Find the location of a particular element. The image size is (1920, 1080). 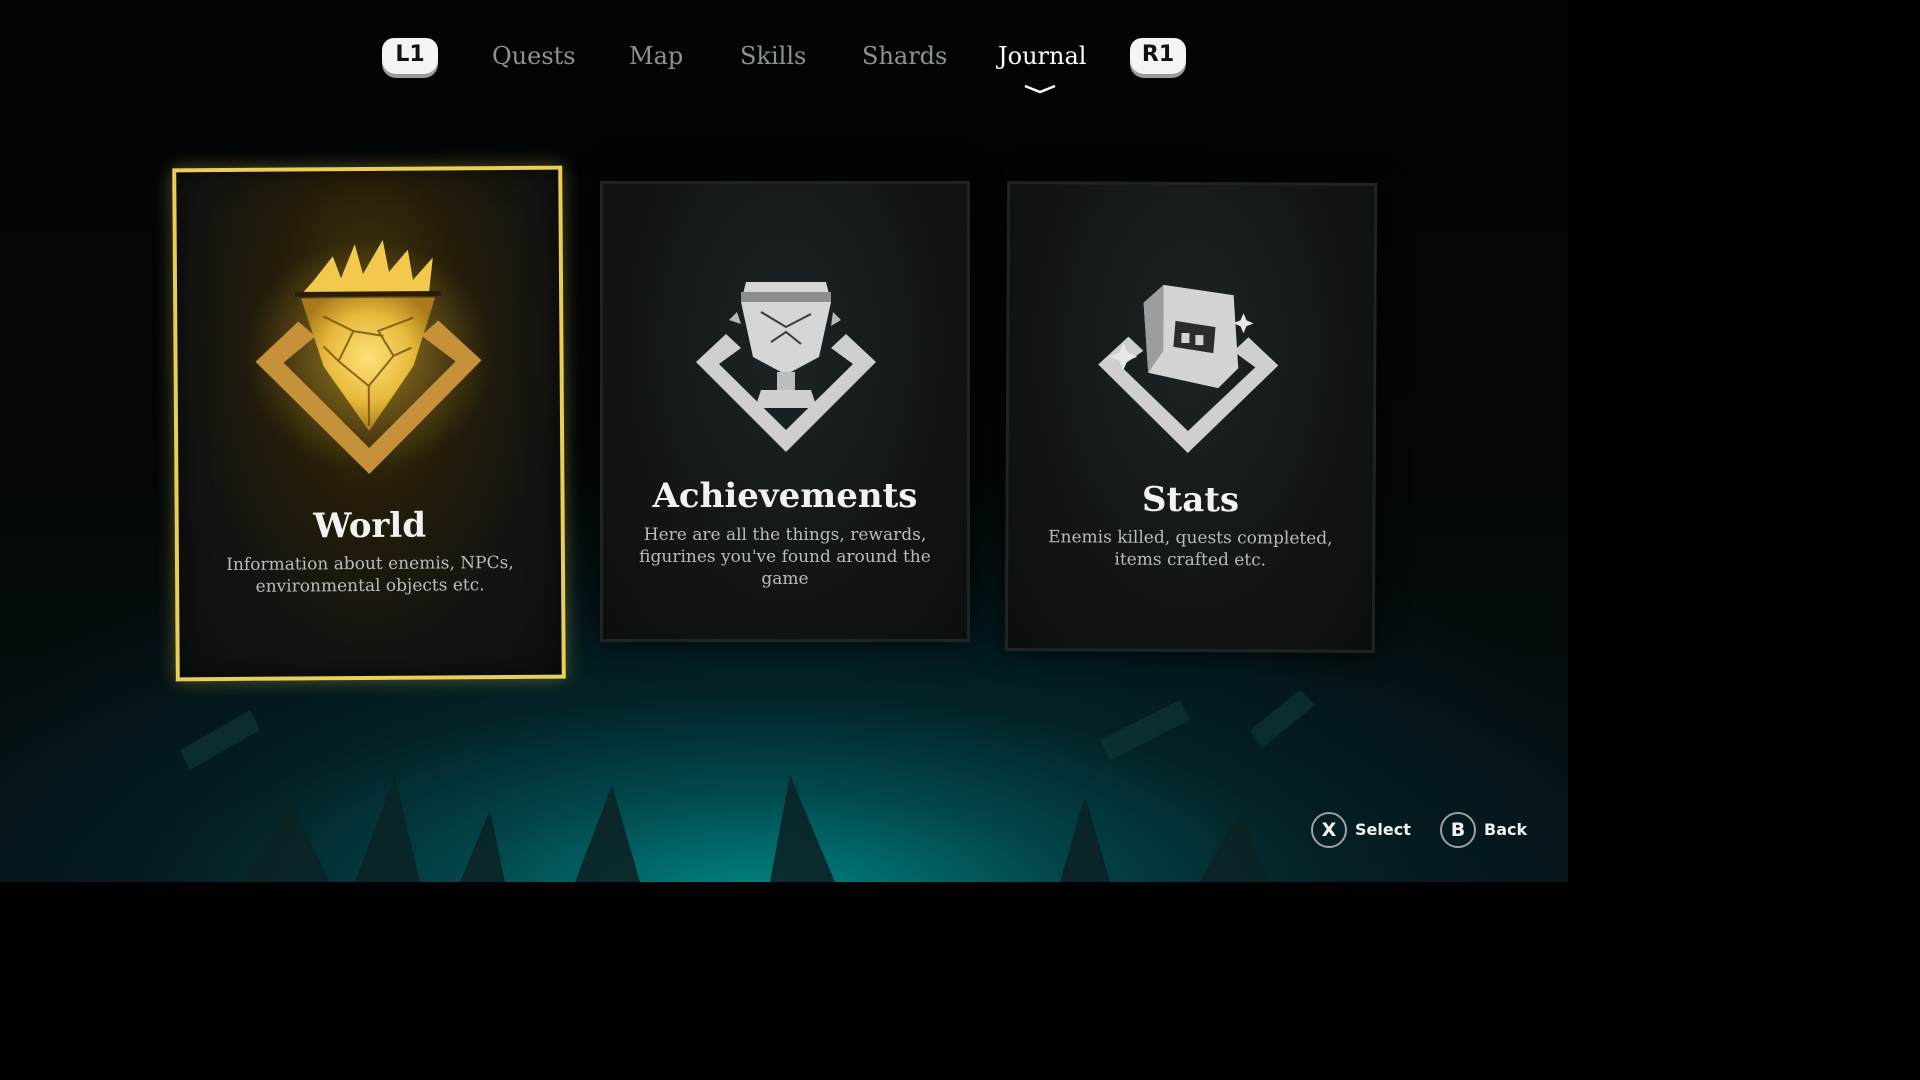

card-achievements-title: Achievements is located at coordinates (785, 496).